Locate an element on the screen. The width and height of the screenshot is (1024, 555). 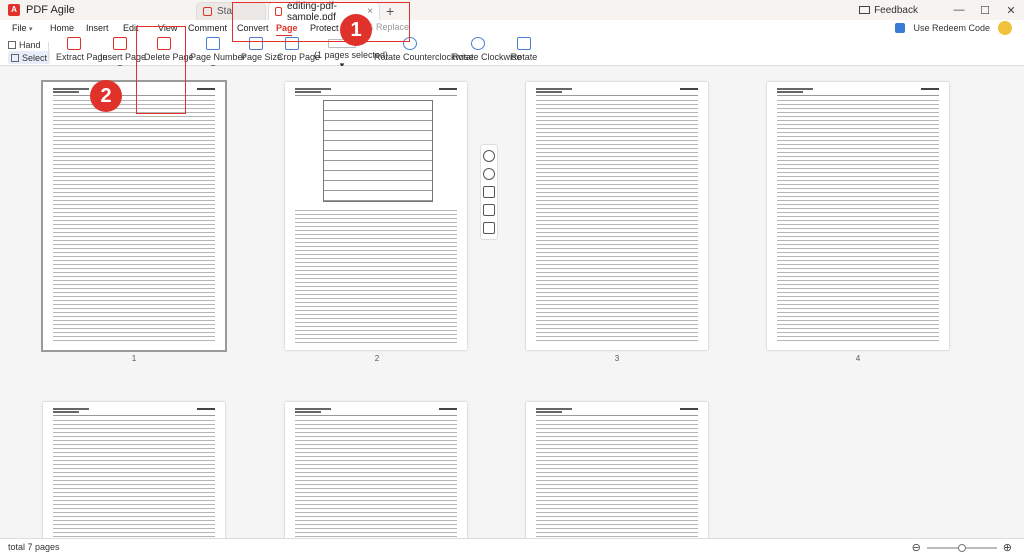
zoom-slider is located at coordinates (961, 547).